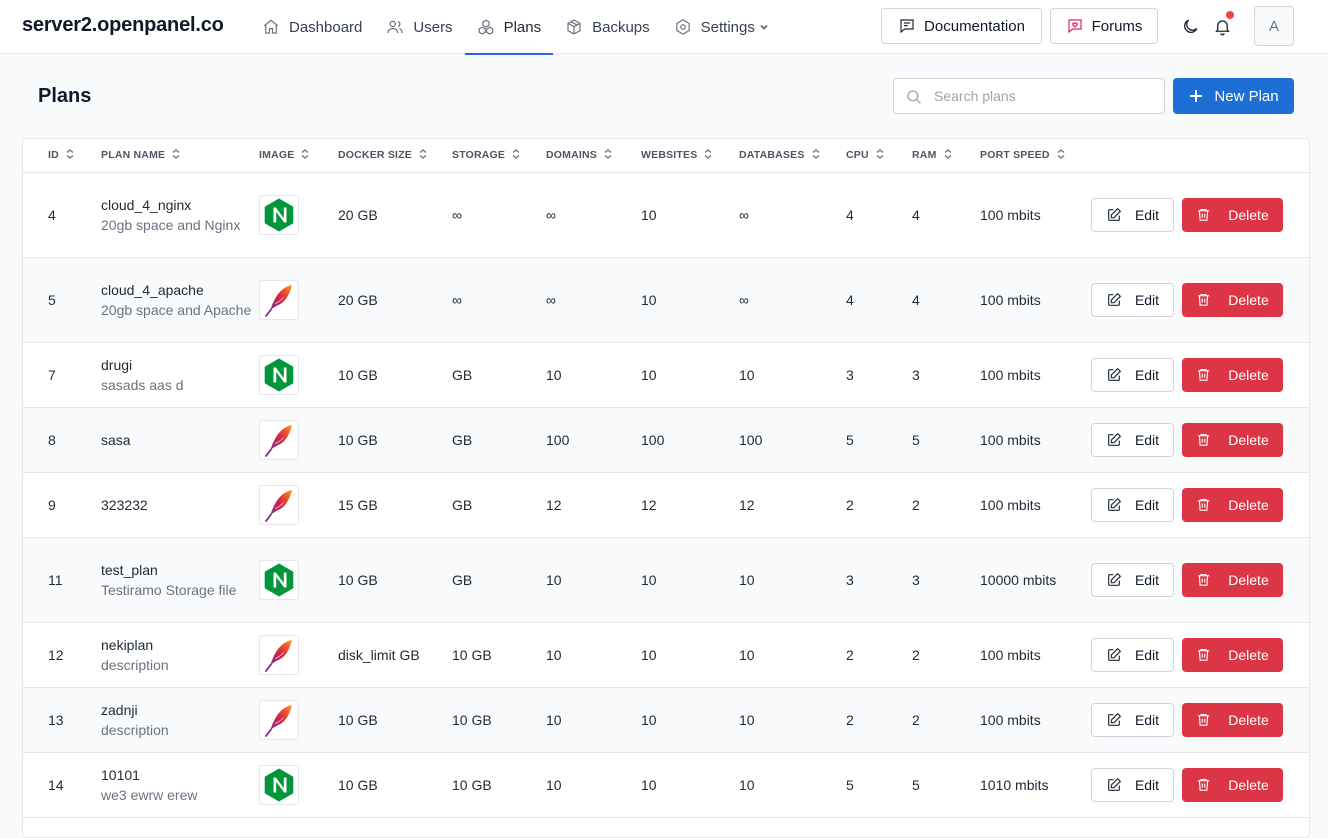 Image resolution: width=1328 pixels, height=838 pixels. Describe the element at coordinates (180, 299) in the screenshot. I see `cell-plan-name: cloud_4_apache 20gb space and Apache` at that location.